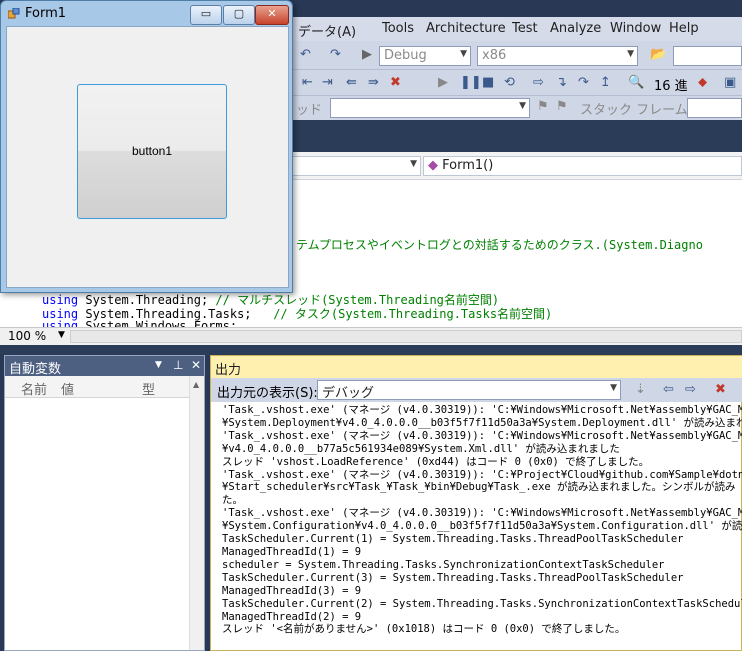  I want to click on editor-zoom-bar: 100 % ▼, so click(371, 336).